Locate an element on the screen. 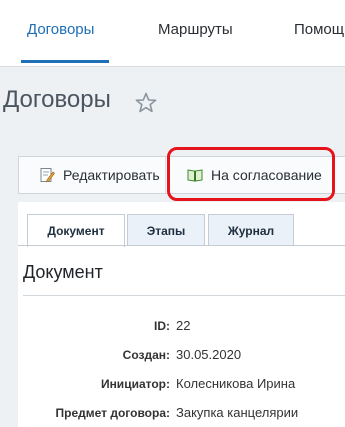 The height and width of the screenshot is (427, 345). tab-stages: Этапы is located at coordinates (166, 230).